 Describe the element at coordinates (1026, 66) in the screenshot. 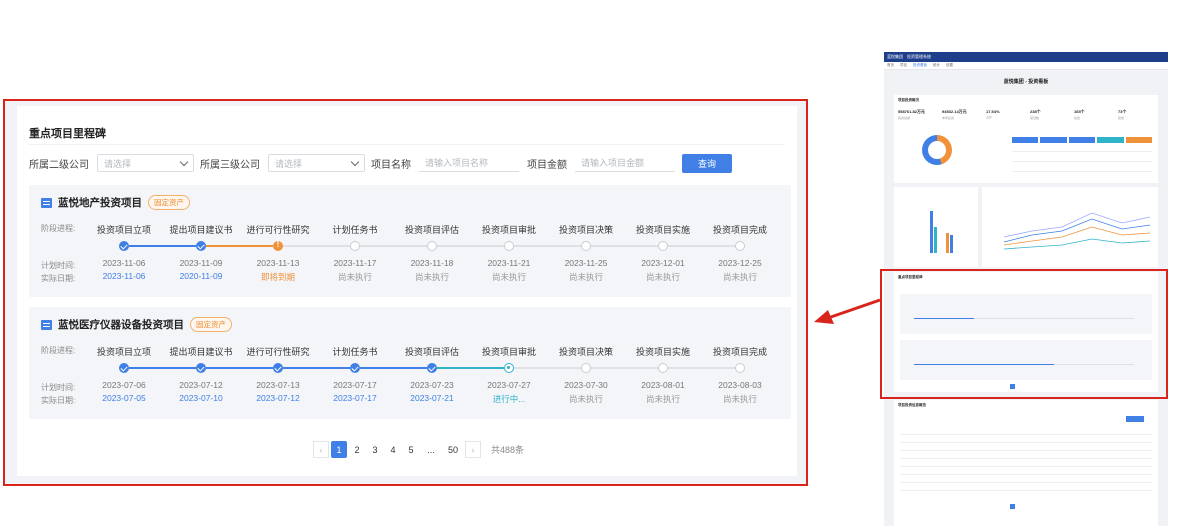

I see `thumb-nav: 首页 项目 投资看板 统计 设置` at that location.